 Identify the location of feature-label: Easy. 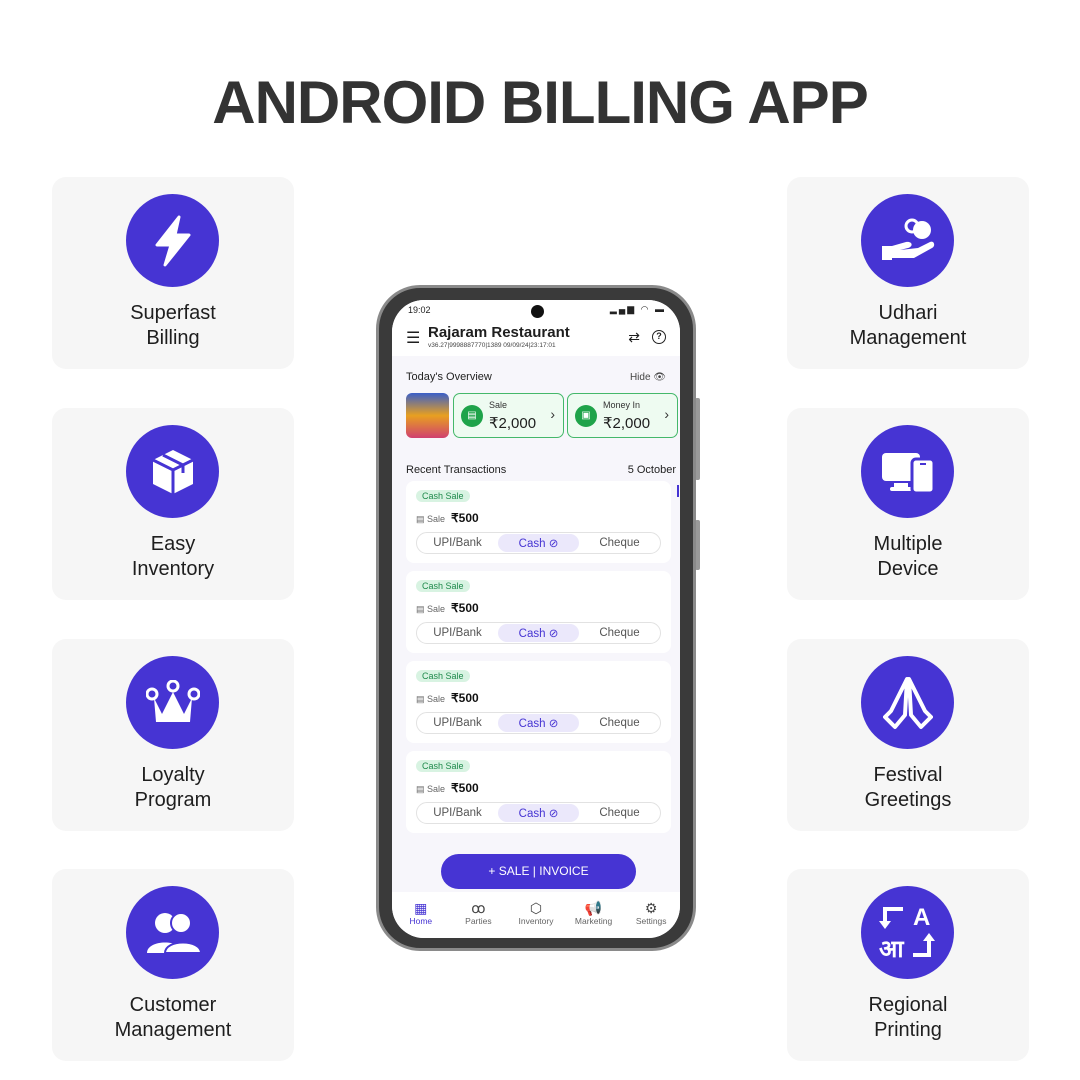
(173, 544).